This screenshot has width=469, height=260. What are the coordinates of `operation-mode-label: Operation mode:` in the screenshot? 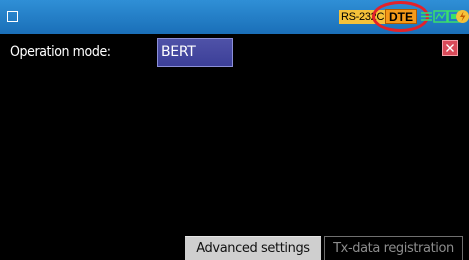 It's located at (60, 52).